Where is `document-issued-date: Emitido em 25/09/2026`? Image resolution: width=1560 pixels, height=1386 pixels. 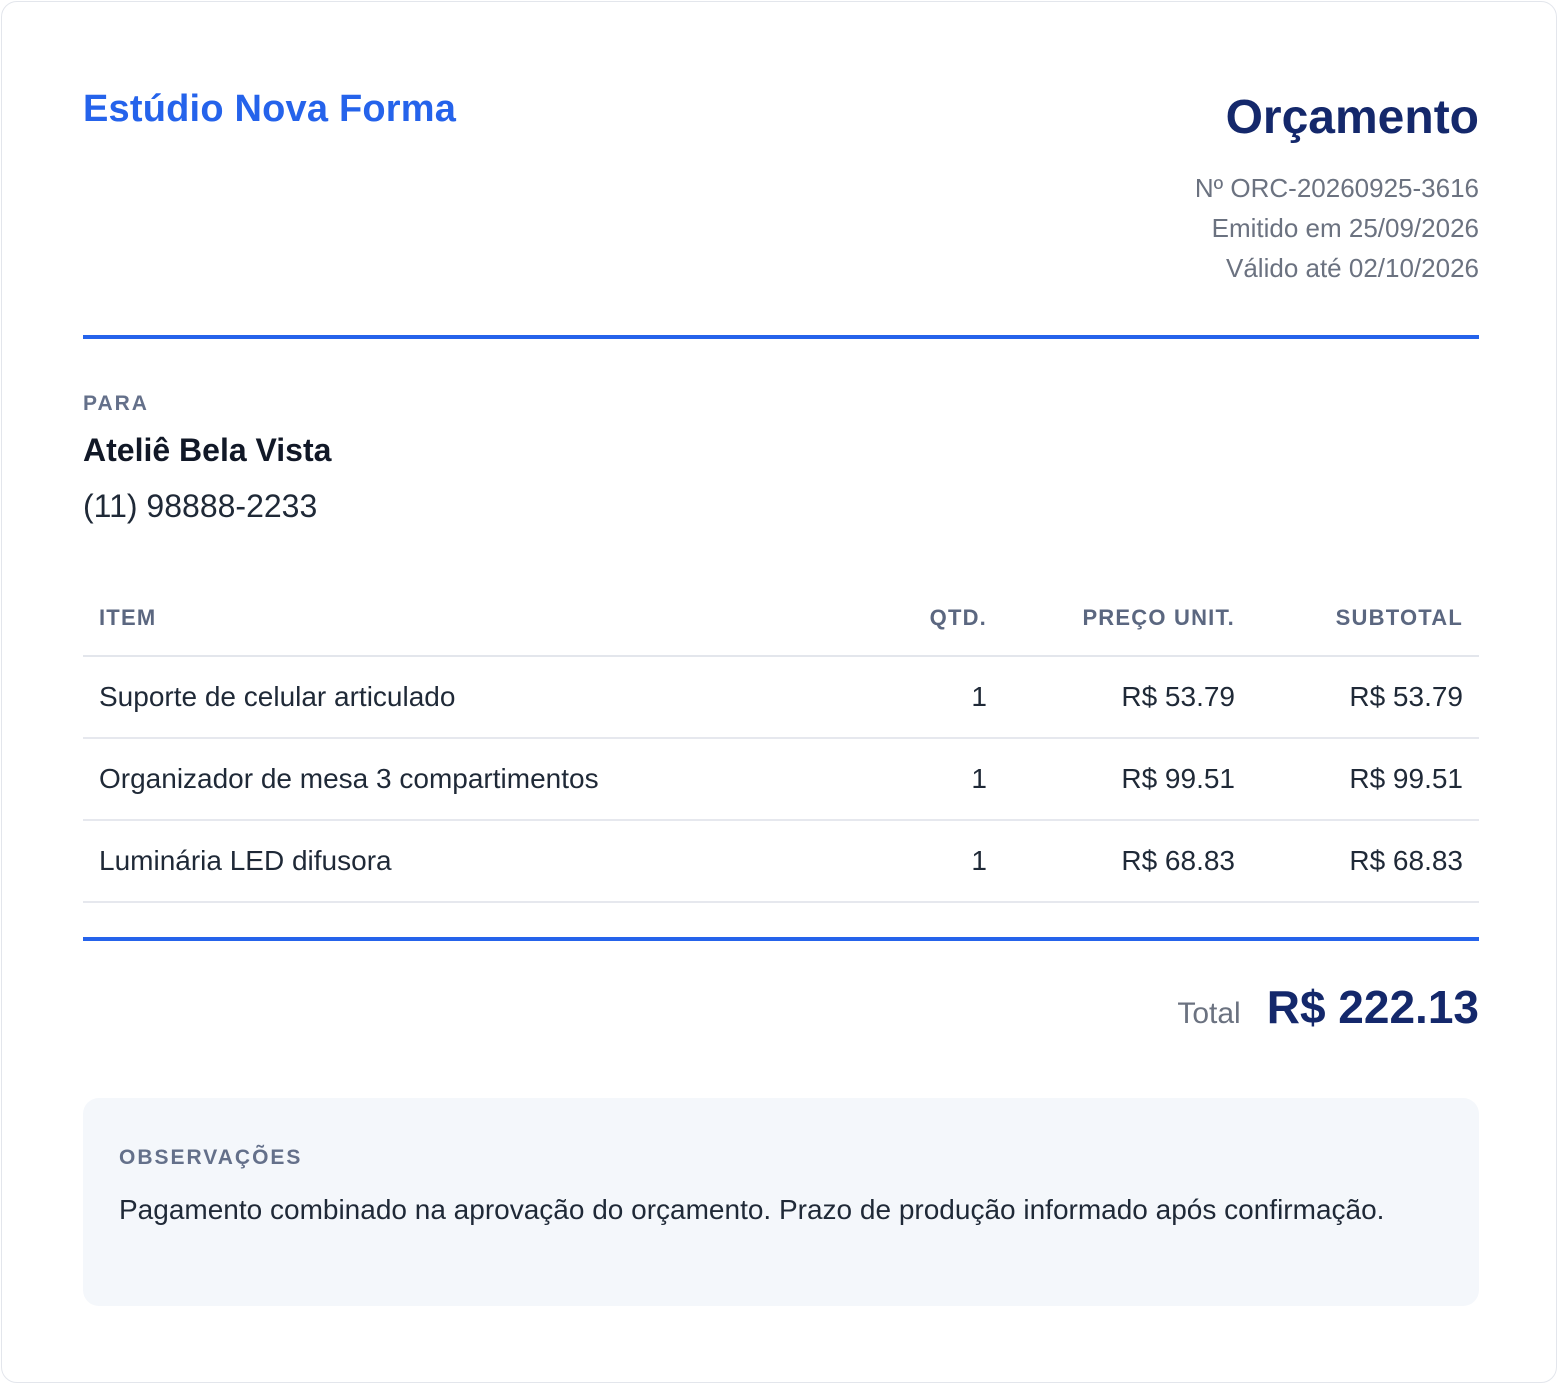 document-issued-date: Emitido em 25/09/2026 is located at coordinates (1345, 228).